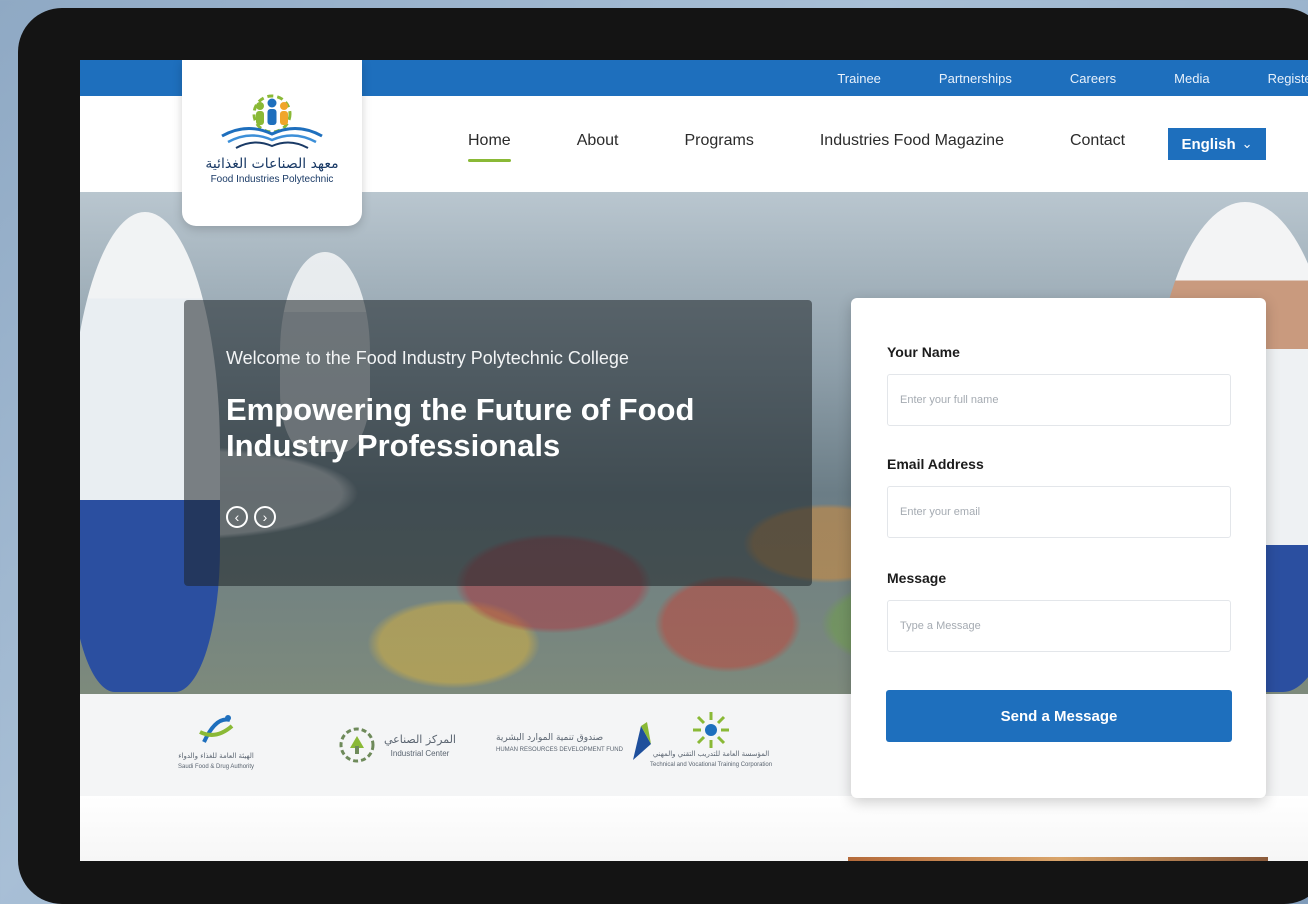  I want to click on partner-logo-industrial-center: المركز الصناعي Industrial Center, so click(396, 745).